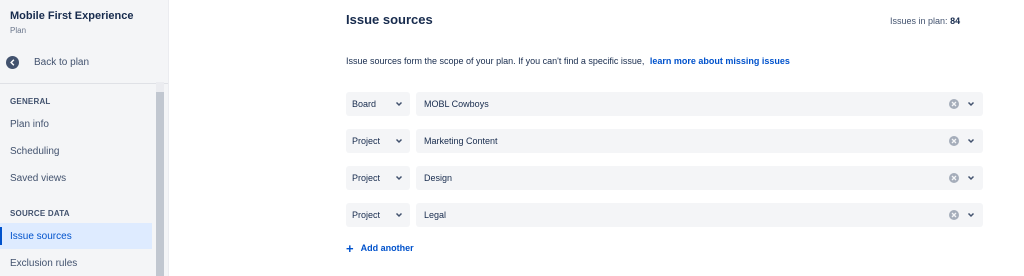 The image size is (1024, 276). I want to click on section-heading-source-data: SOURCE DATA, so click(40, 213).